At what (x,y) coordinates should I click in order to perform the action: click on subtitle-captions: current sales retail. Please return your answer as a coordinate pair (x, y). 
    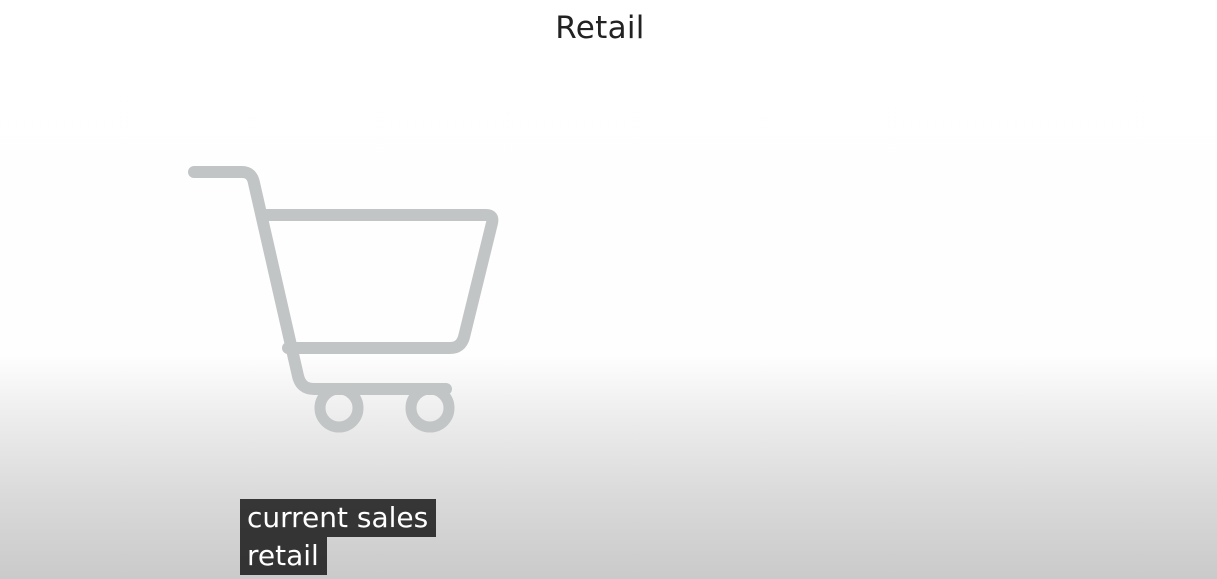
    Looking at the image, I should click on (338, 537).